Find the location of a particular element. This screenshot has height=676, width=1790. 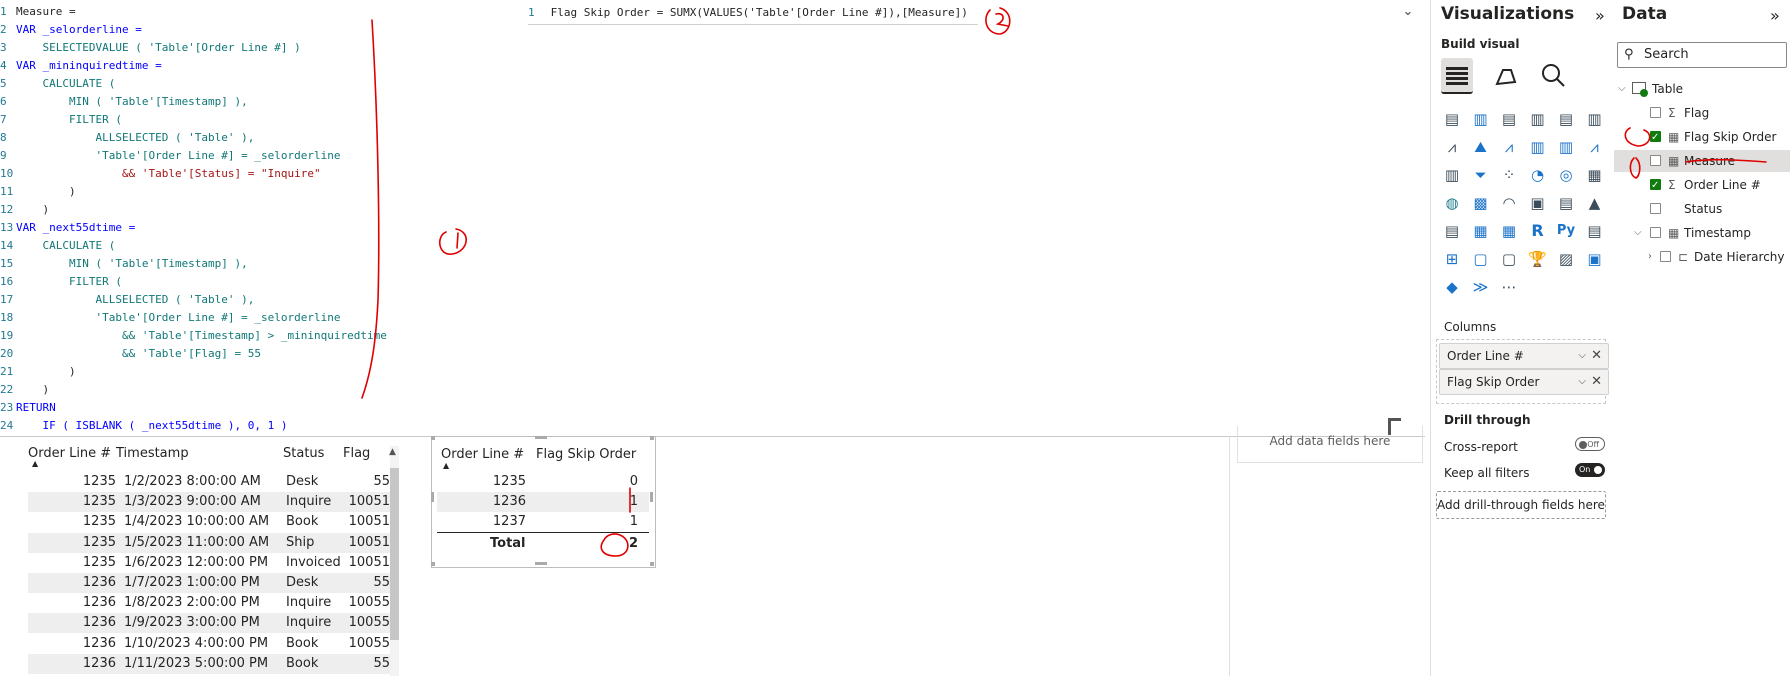

line-column-chart-icon: ▥ is located at coordinates (1538, 147).